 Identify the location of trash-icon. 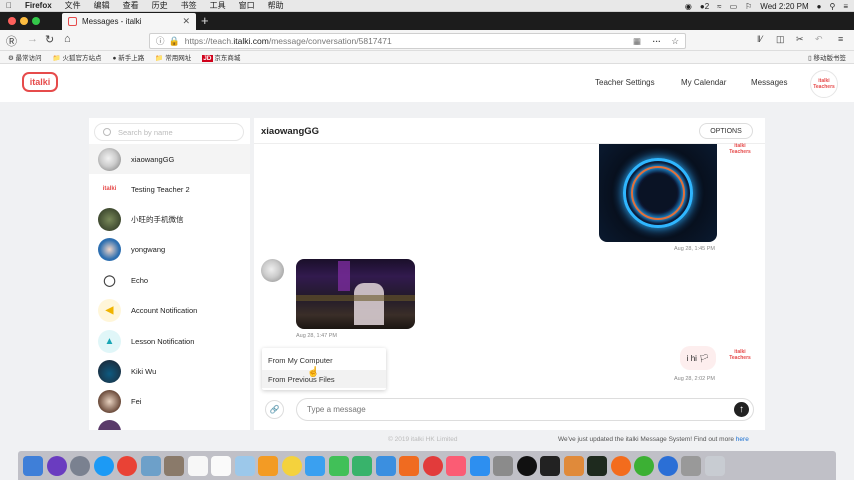
(714, 465).